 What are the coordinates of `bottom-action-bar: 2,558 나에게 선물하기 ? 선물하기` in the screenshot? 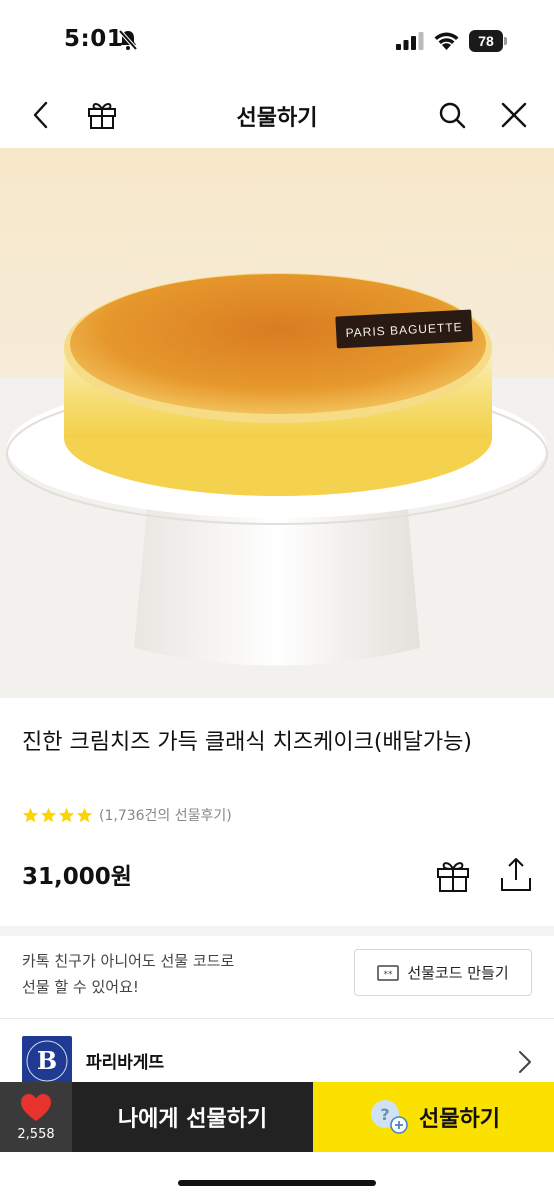 It's located at (277, 1117).